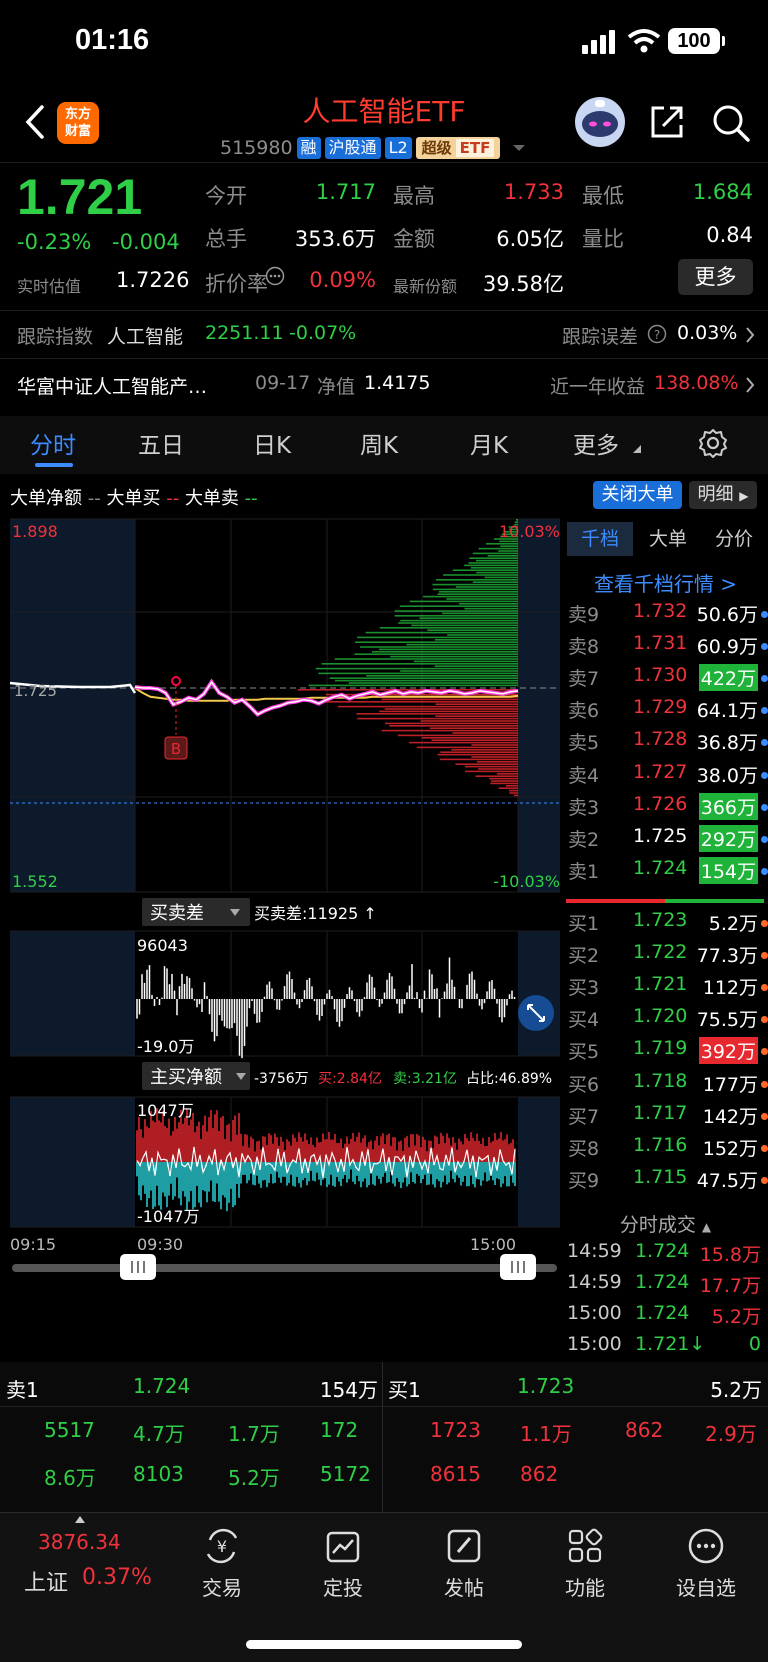  I want to click on share-icon, so click(667, 122).